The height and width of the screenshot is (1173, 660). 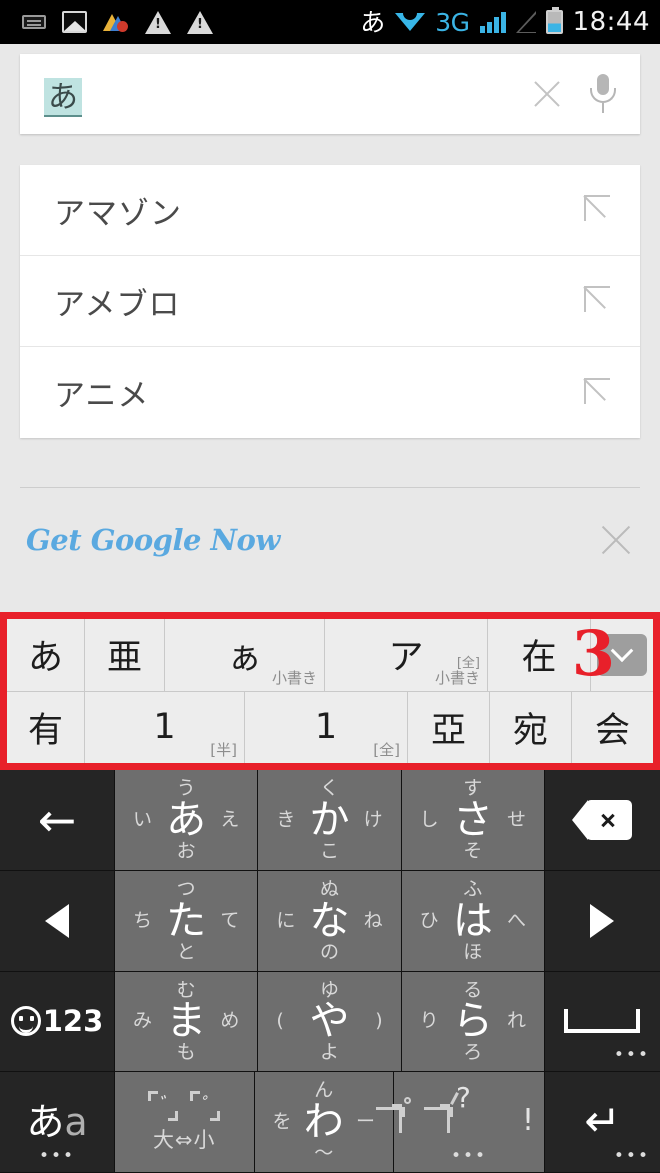 I want to click on close-icon, so click(x=616, y=540).